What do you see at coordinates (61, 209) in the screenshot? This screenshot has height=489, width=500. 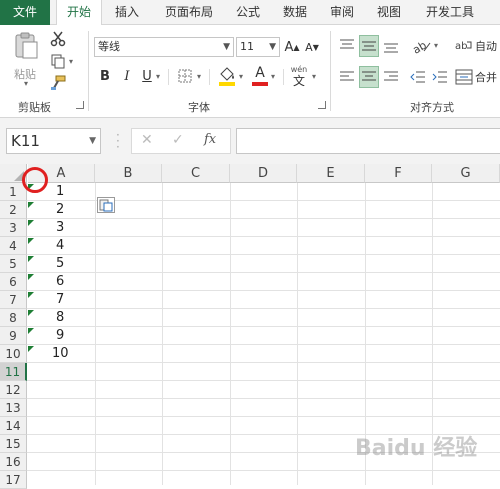 I see `cell-a2: 2` at bounding box center [61, 209].